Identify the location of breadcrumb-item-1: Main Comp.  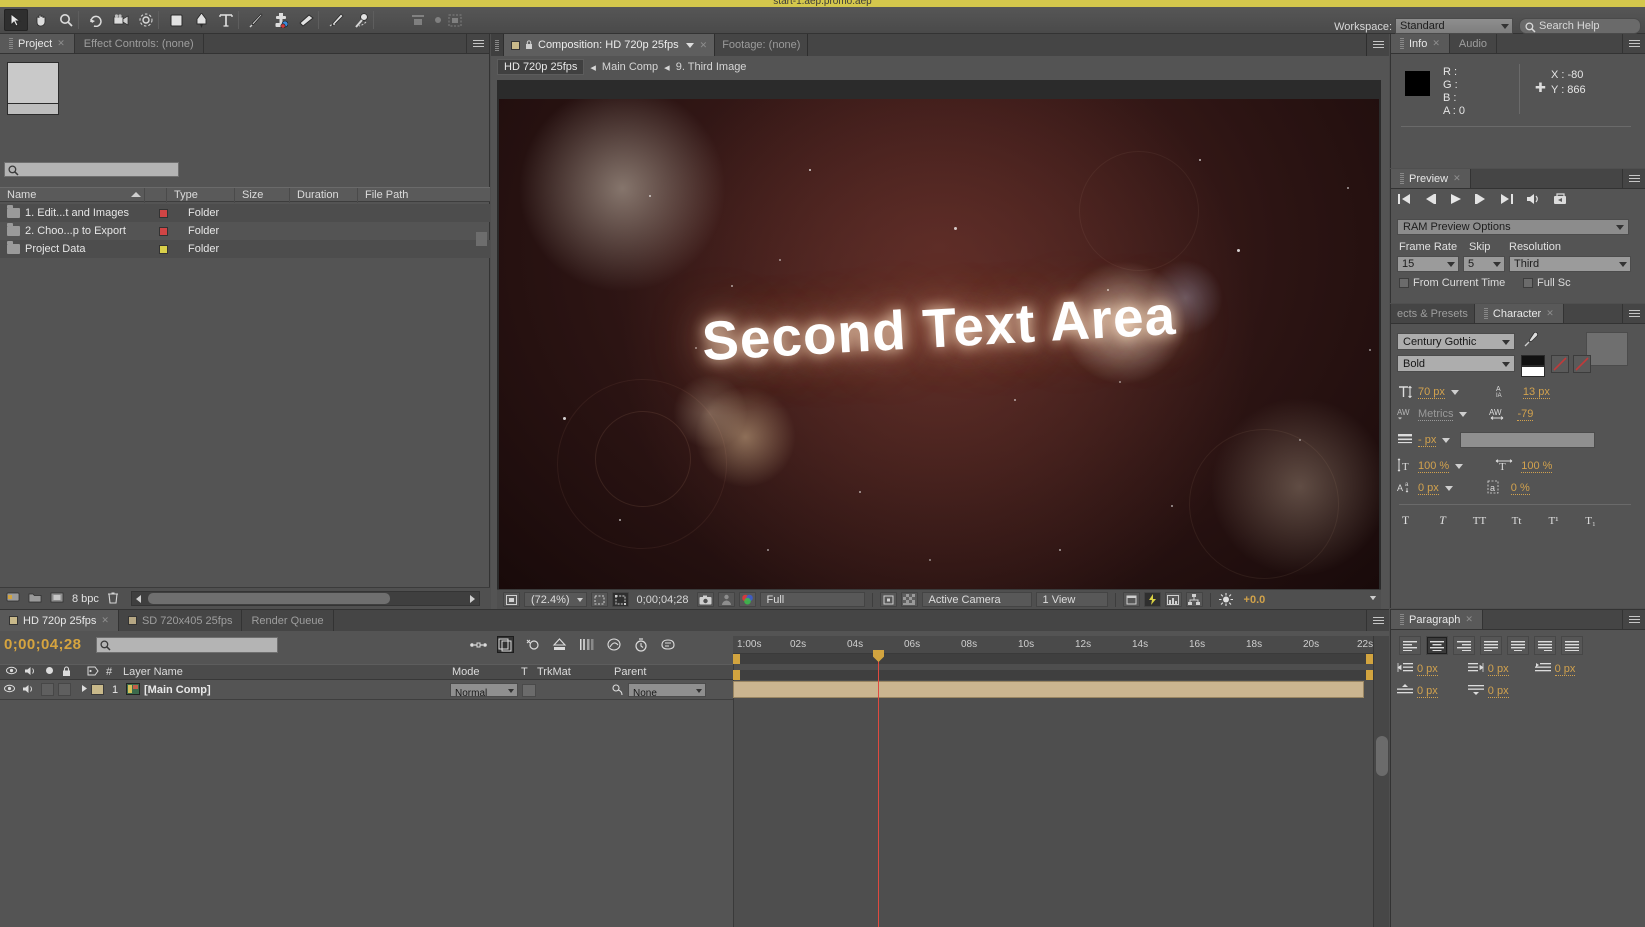
(630, 67).